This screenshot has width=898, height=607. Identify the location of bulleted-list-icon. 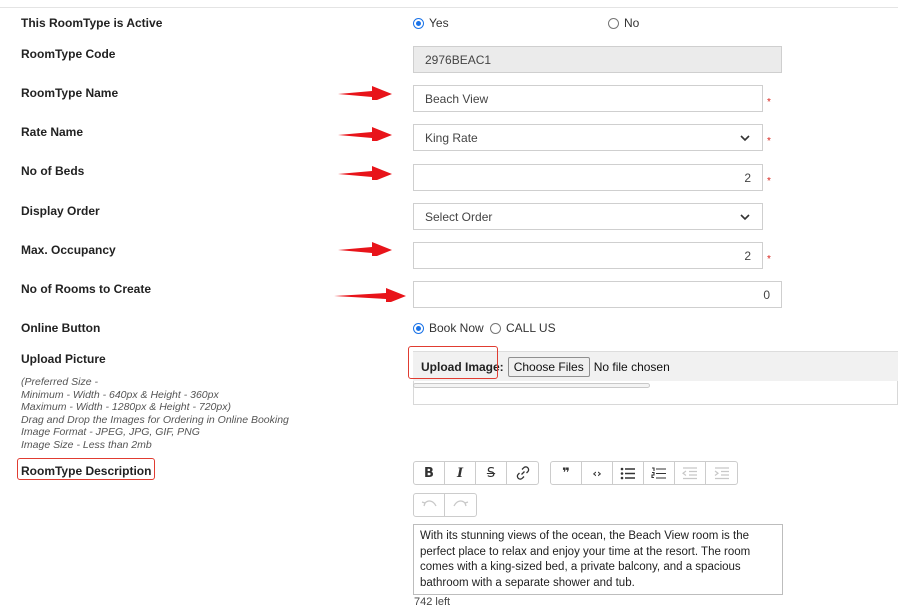
(627, 473).